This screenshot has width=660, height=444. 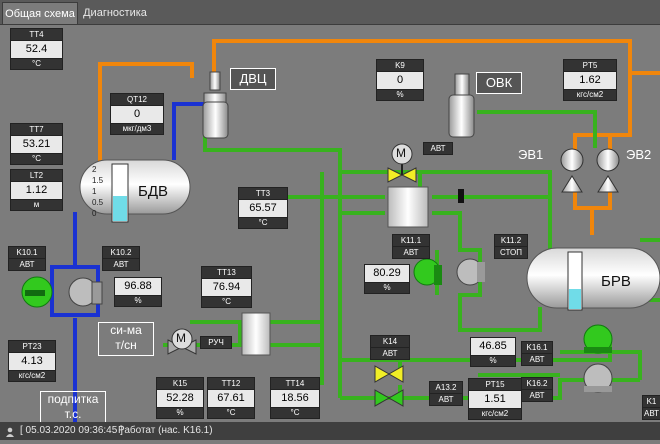 What do you see at coordinates (537, 359) in the screenshot?
I see `k16-1-mode-button: АВТ` at bounding box center [537, 359].